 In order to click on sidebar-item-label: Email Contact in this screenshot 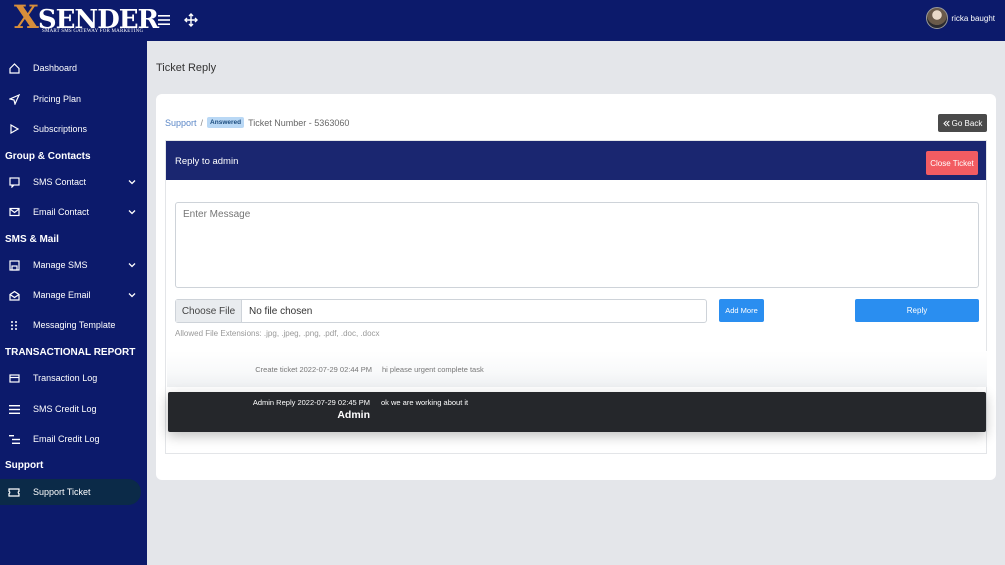, I will do `click(61, 212)`.